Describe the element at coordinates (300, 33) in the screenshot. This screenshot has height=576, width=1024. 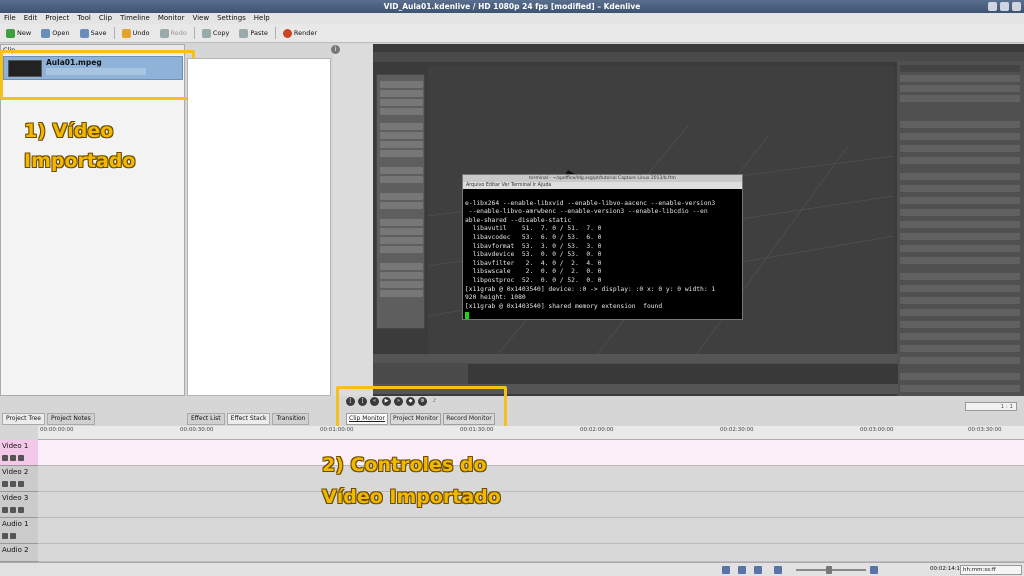
I see `render-button: Render` at that location.